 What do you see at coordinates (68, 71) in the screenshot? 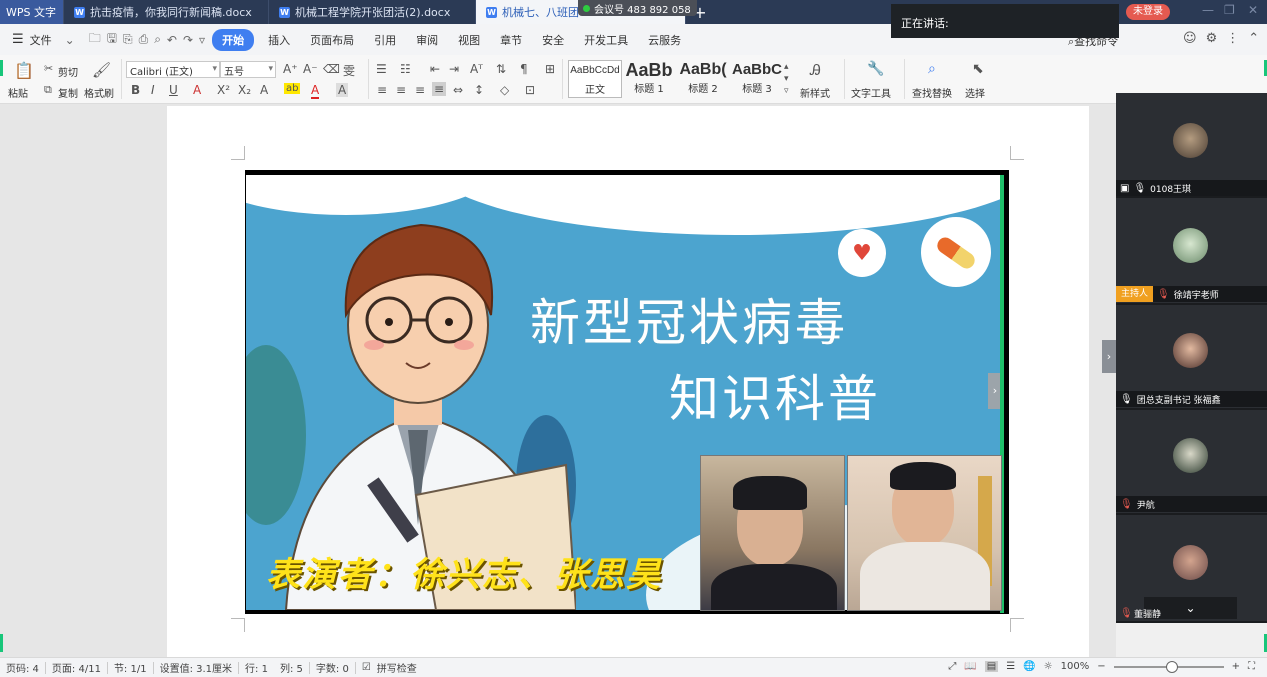
I see `cut-button: 剪切` at bounding box center [68, 71].